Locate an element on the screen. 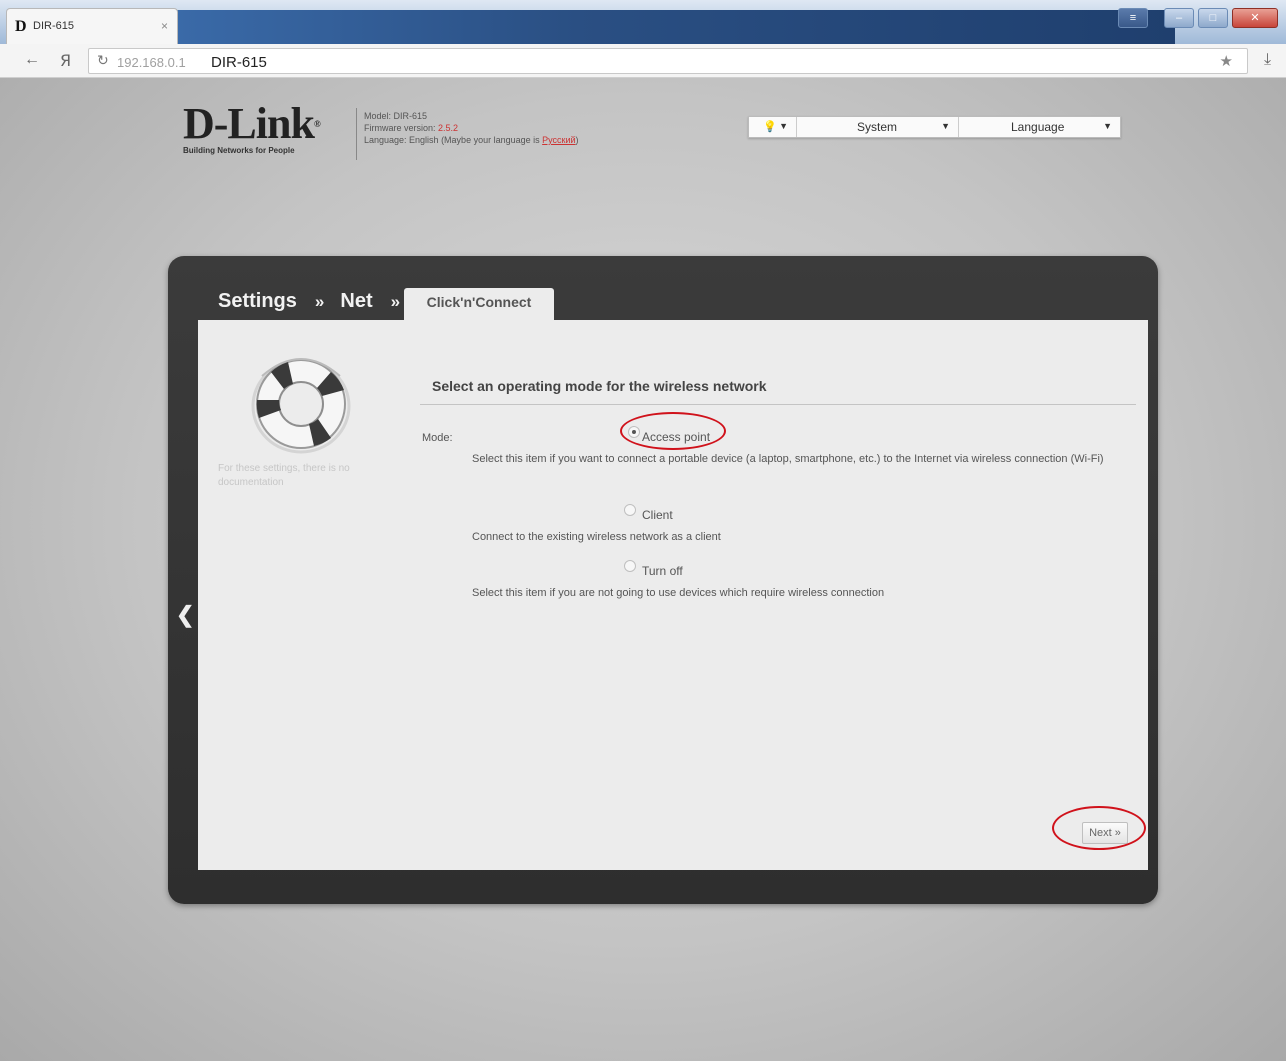 The width and height of the screenshot is (1286, 1061). window-titlebar: D DIR-615 × ≡ – □ ✕ is located at coordinates (643, 22).